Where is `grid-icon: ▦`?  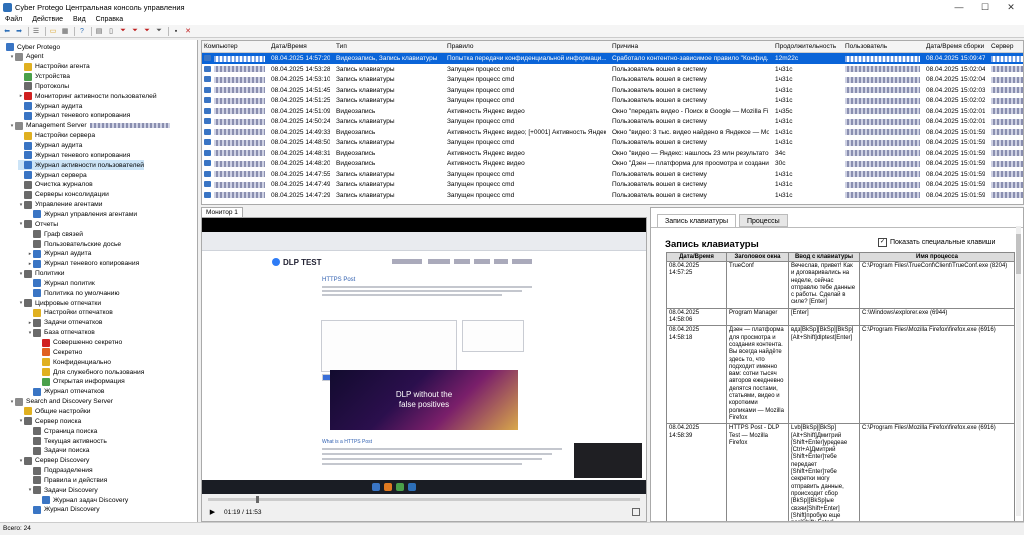
grid-icon: ▦ is located at coordinates (65, 31).